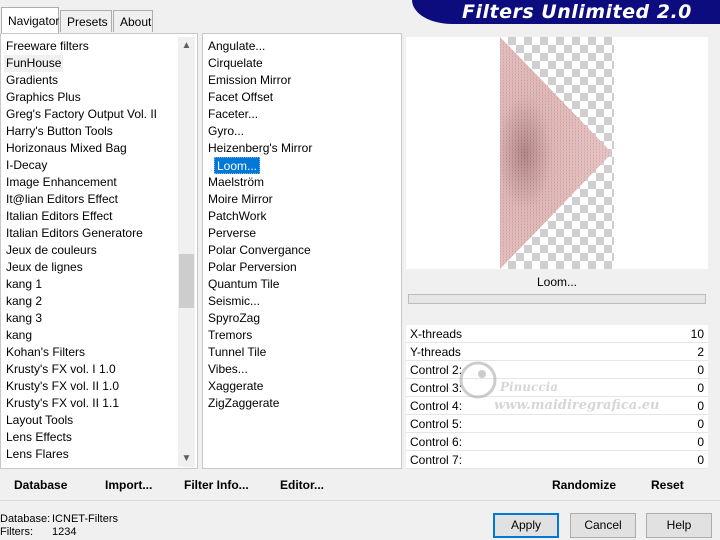 This screenshot has height=540, width=720. Describe the element at coordinates (186, 458) in the screenshot. I see `scroll-down-icon: ▼` at that location.